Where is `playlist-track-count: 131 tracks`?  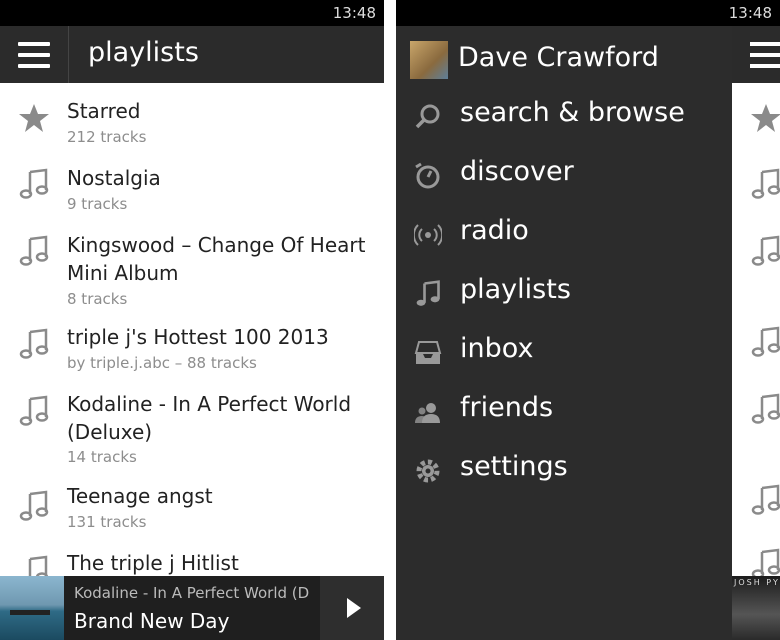
playlist-track-count: 131 tracks is located at coordinates (107, 522).